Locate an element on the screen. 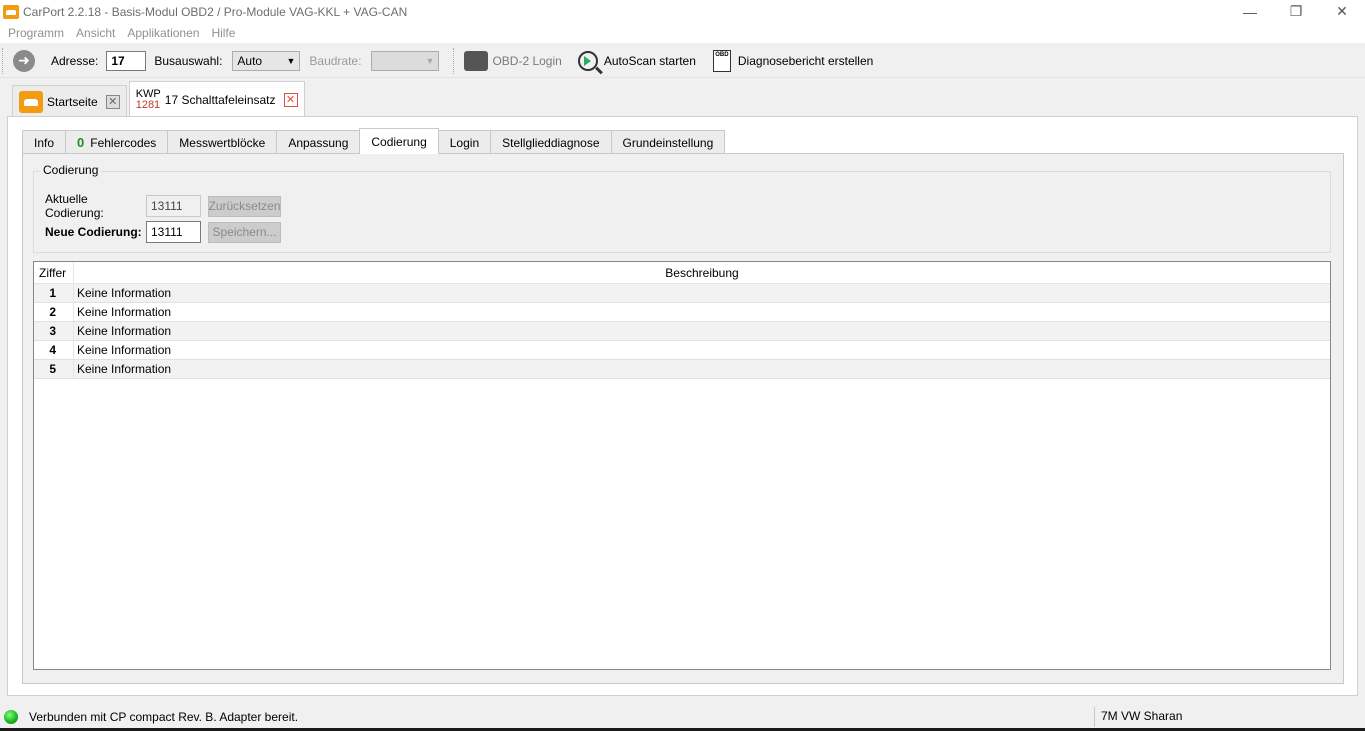 Image resolution: width=1365 pixels, height=731 pixels. app-logo-icon is located at coordinates (11, 11).